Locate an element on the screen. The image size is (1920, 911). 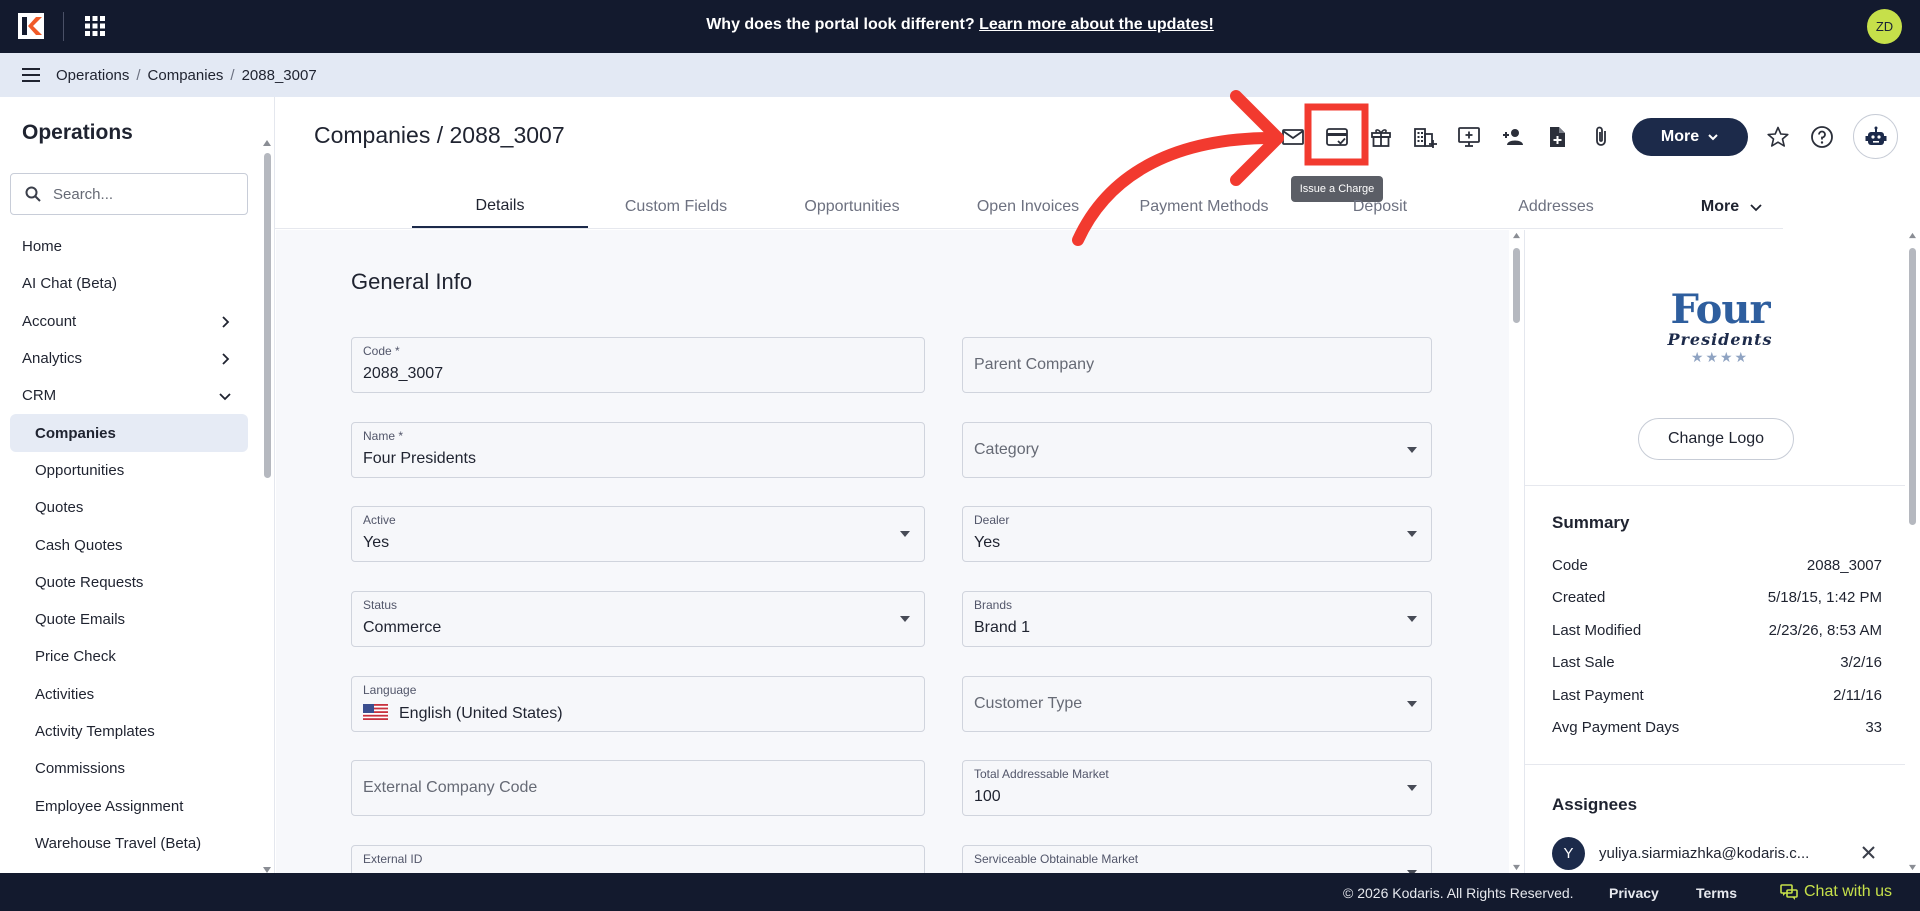
sidebar-item-account: Account is located at coordinates (129, 321).